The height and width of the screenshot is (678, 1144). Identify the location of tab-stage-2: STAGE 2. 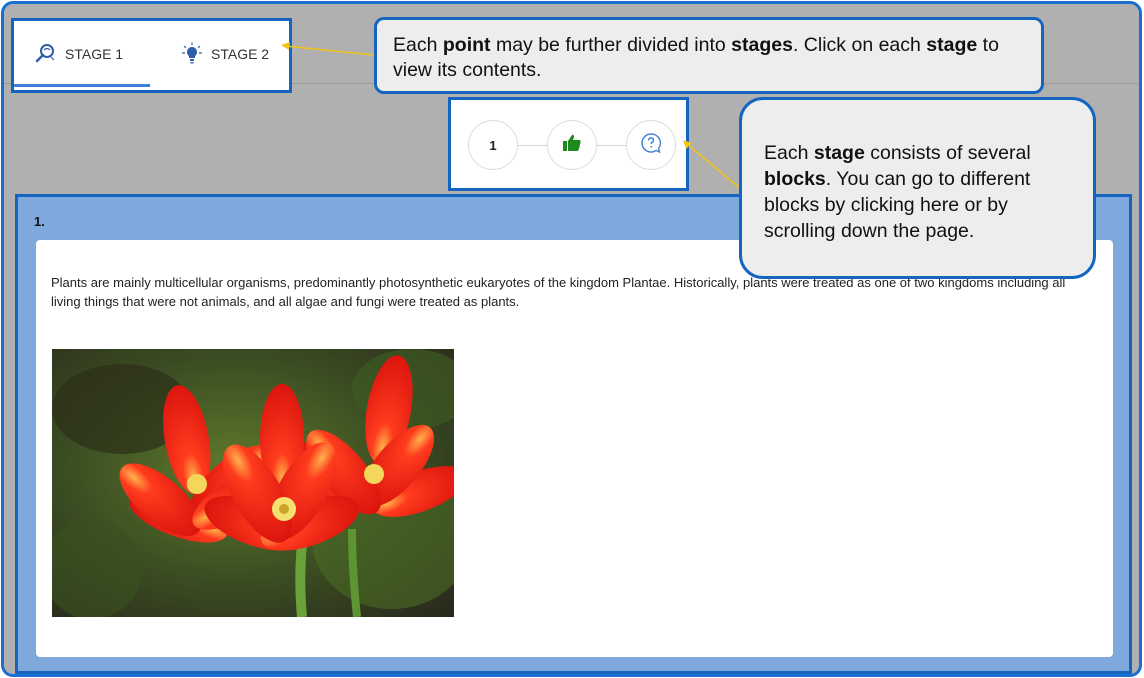
(224, 54).